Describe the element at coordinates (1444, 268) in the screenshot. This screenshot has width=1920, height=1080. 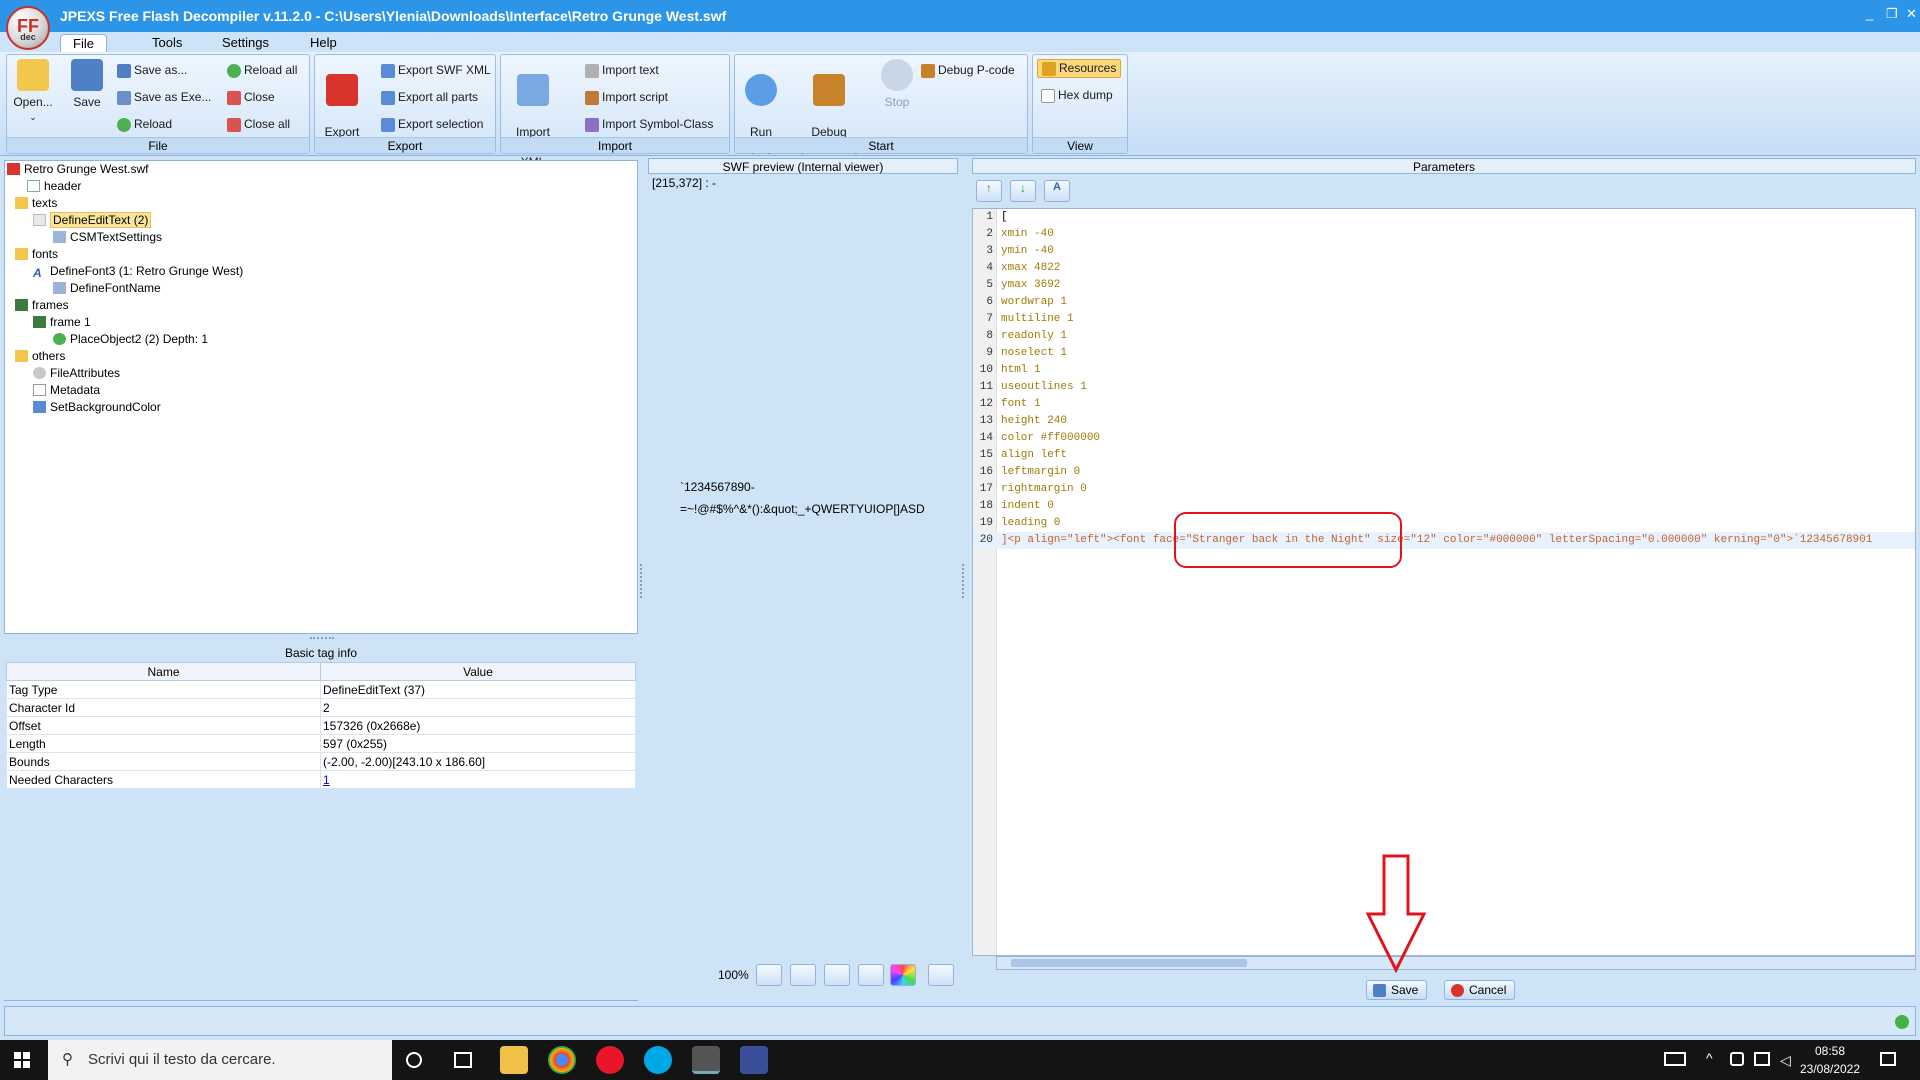
I see `code-line: 4 xmax 4822` at that location.